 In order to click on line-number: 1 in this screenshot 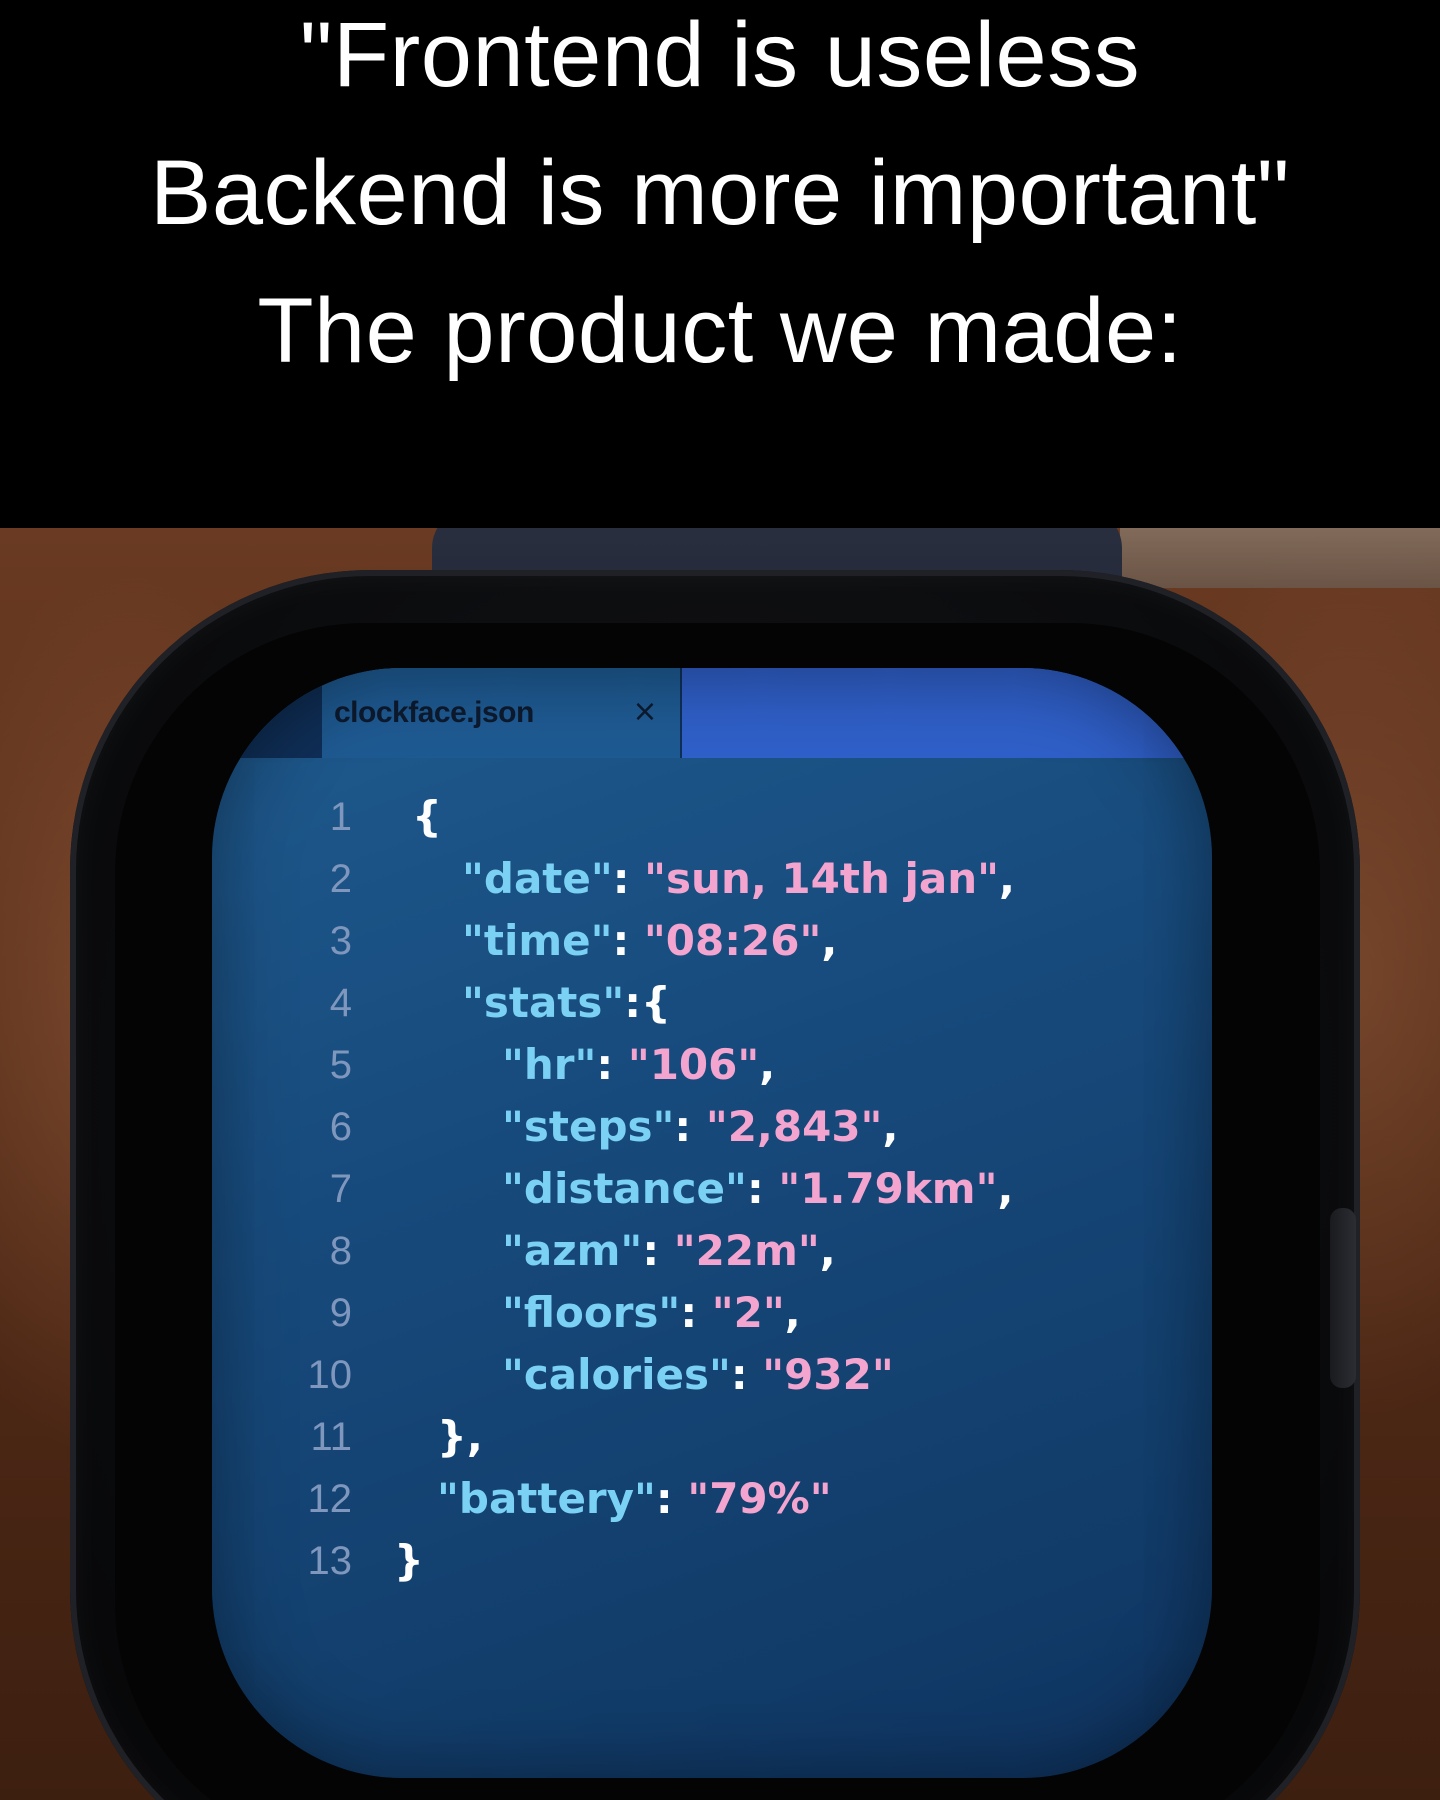, I will do `click(340, 817)`.